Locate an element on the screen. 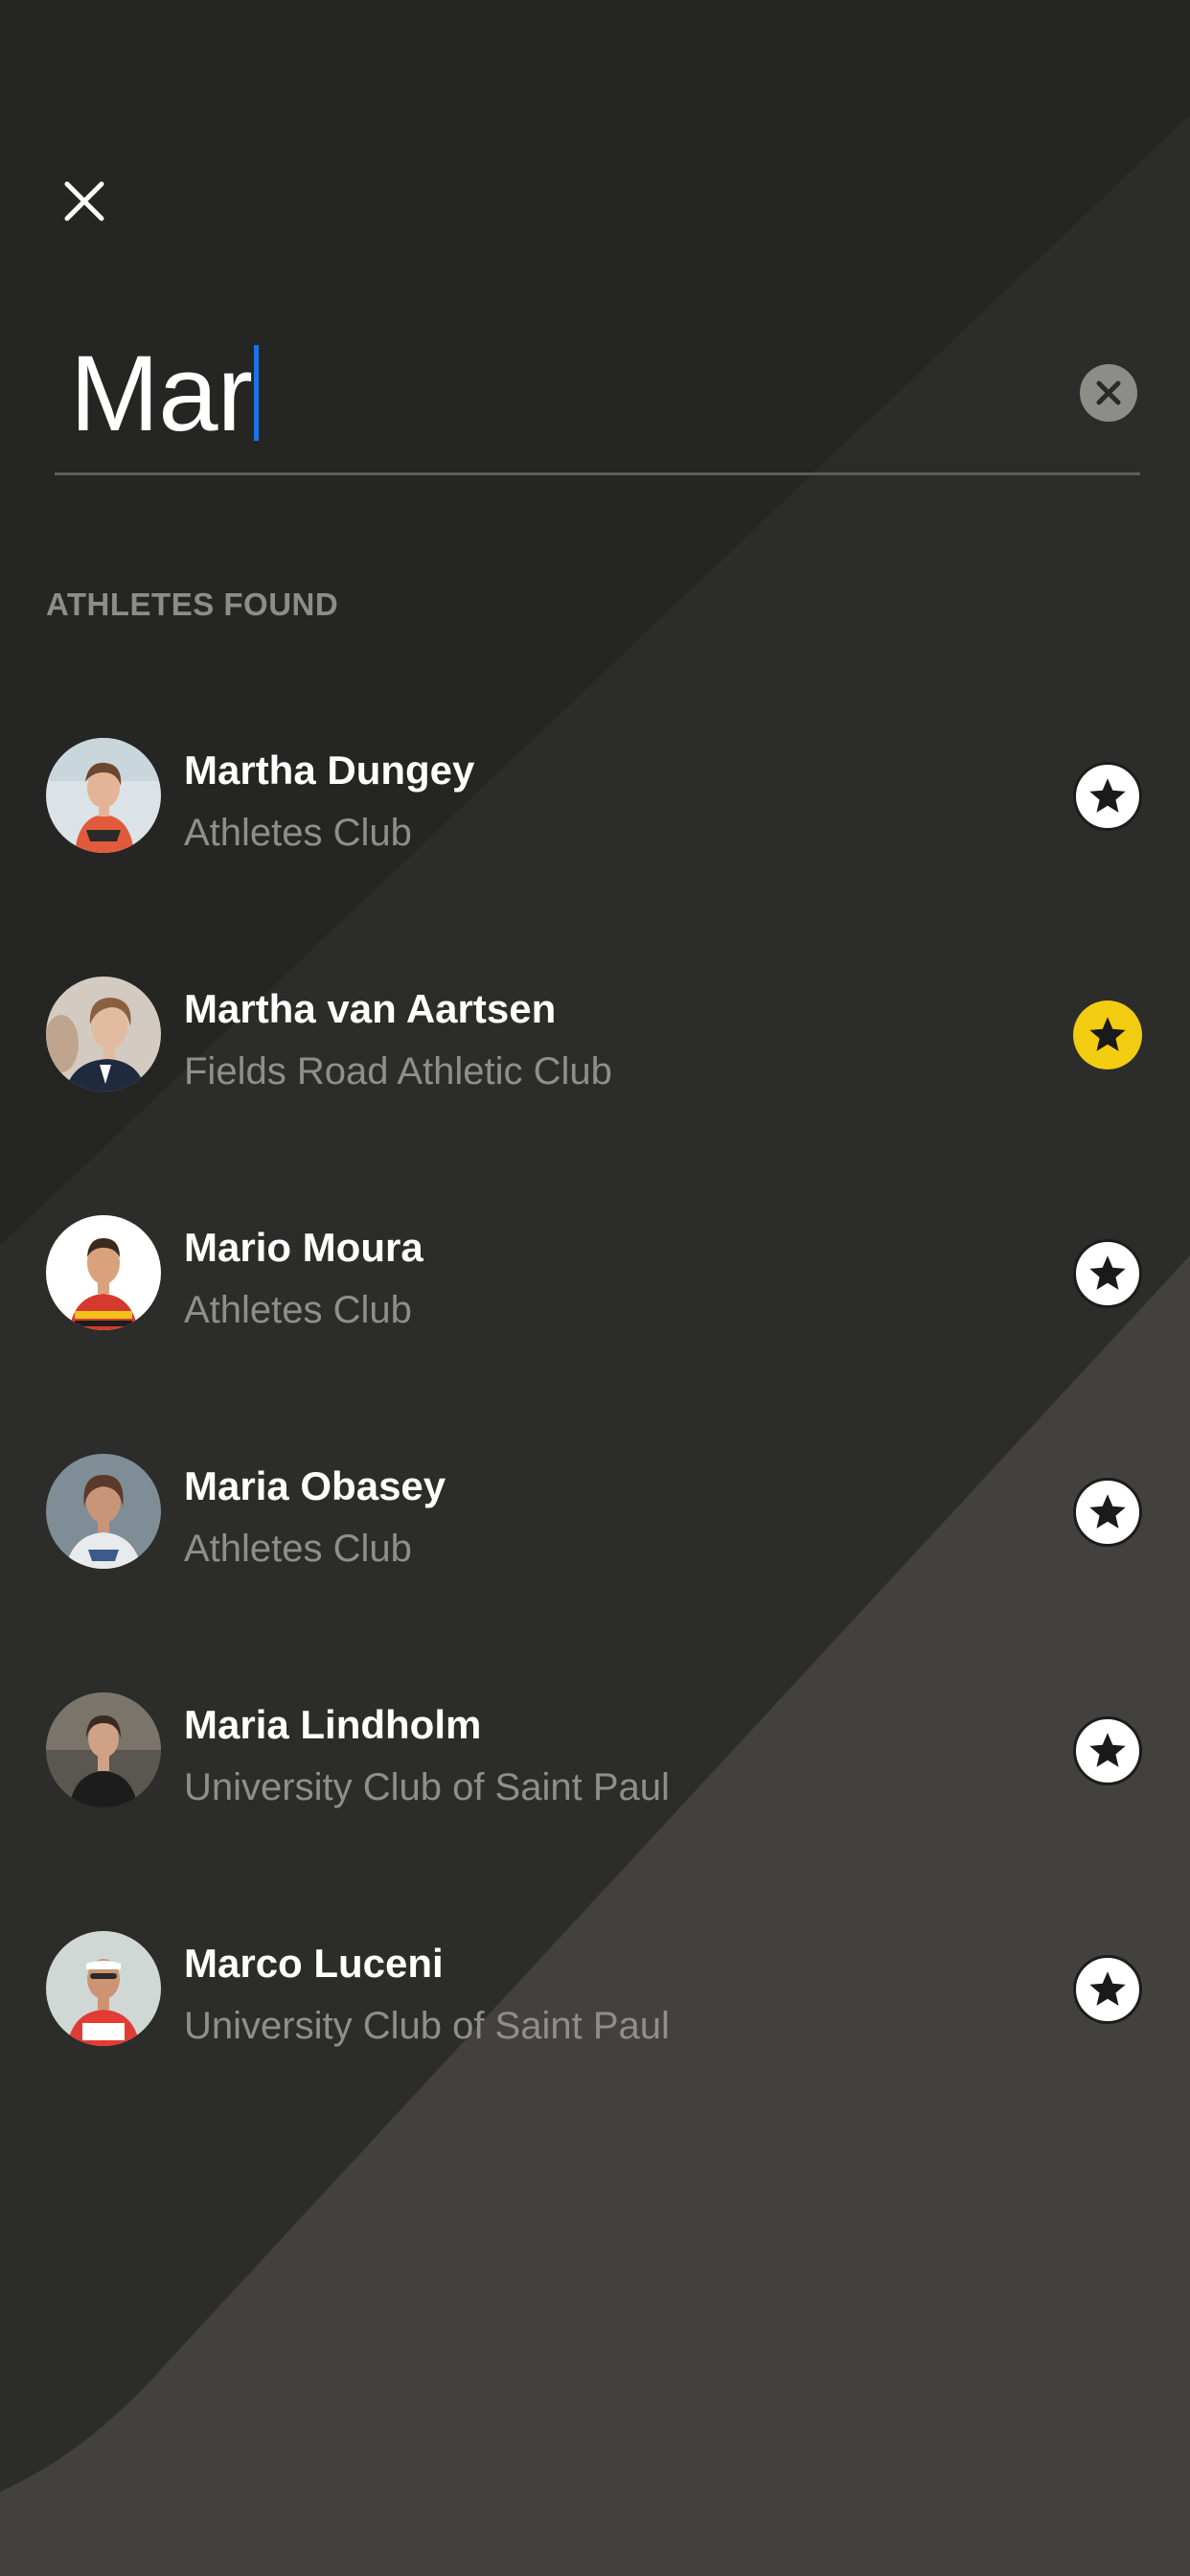 The height and width of the screenshot is (2576, 1190). athlete-row: Martha Dungey Athletes Club is located at coordinates (595, 847).